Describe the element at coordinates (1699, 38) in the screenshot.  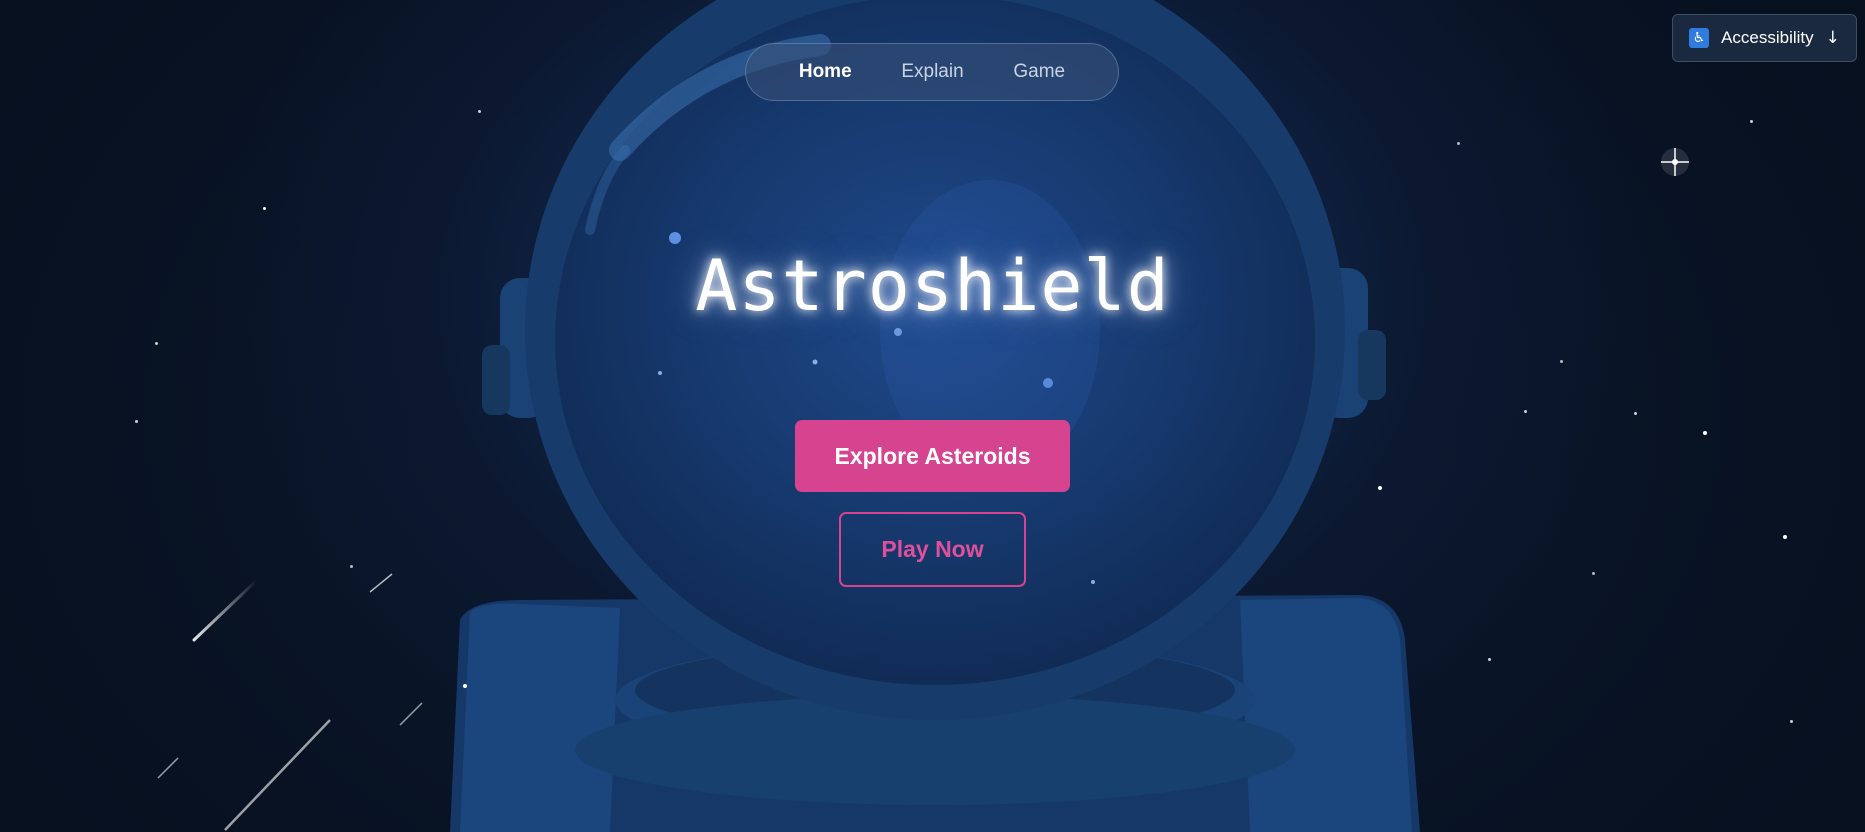
I see `wheelchair-icon: ♿` at that location.